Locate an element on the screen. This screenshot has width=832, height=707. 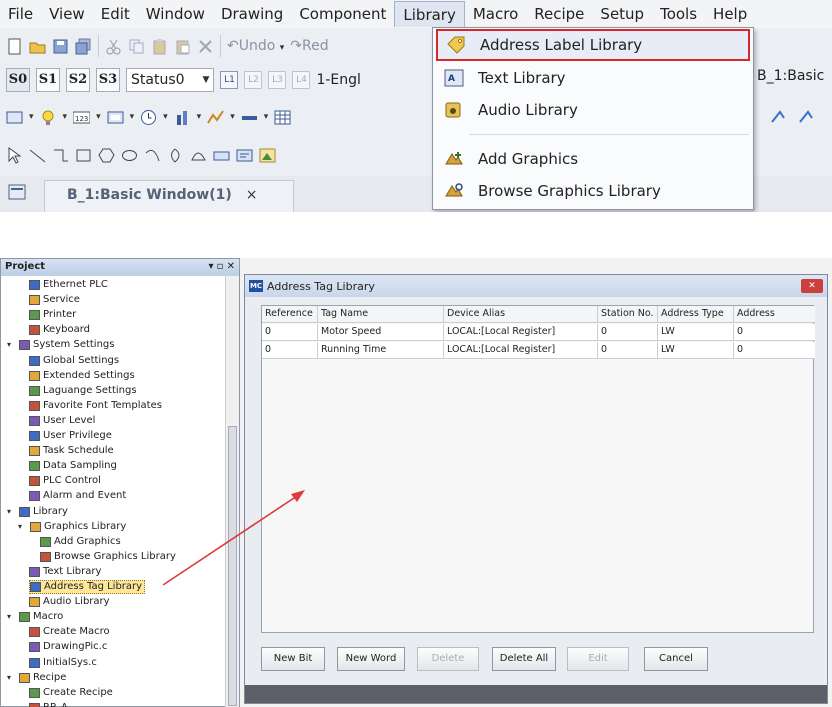
undo-button: ↶Undo ▾ is located at coordinates (255, 46).